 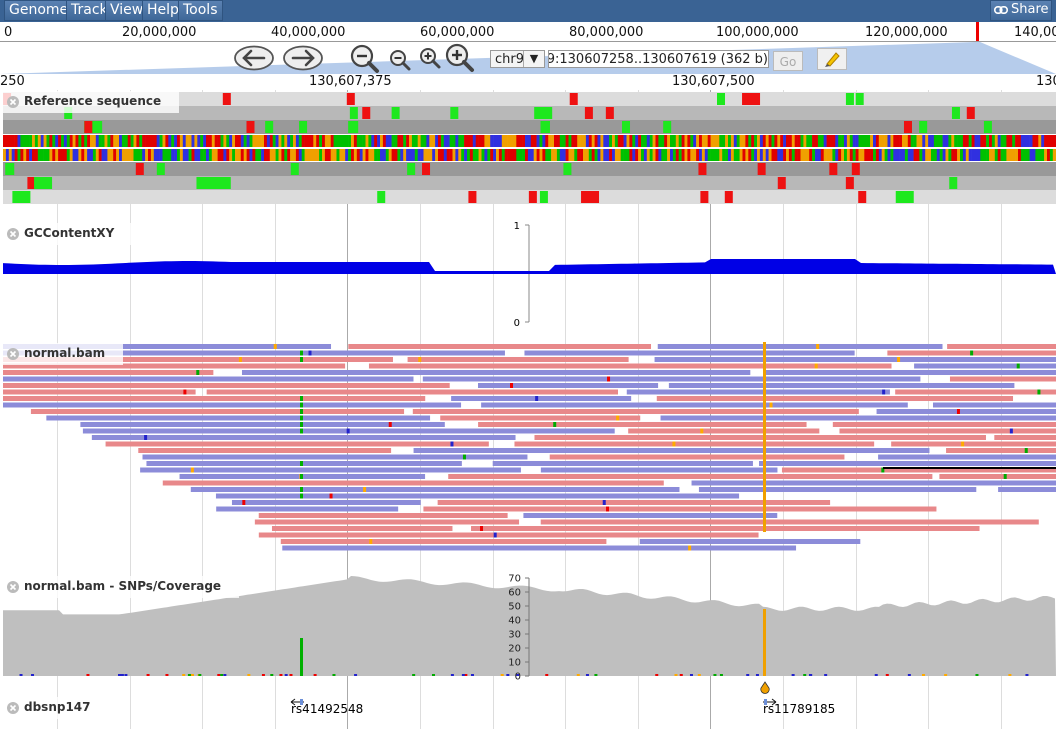 What do you see at coordinates (200, 10) in the screenshot?
I see `menu-tools: Tools` at bounding box center [200, 10].